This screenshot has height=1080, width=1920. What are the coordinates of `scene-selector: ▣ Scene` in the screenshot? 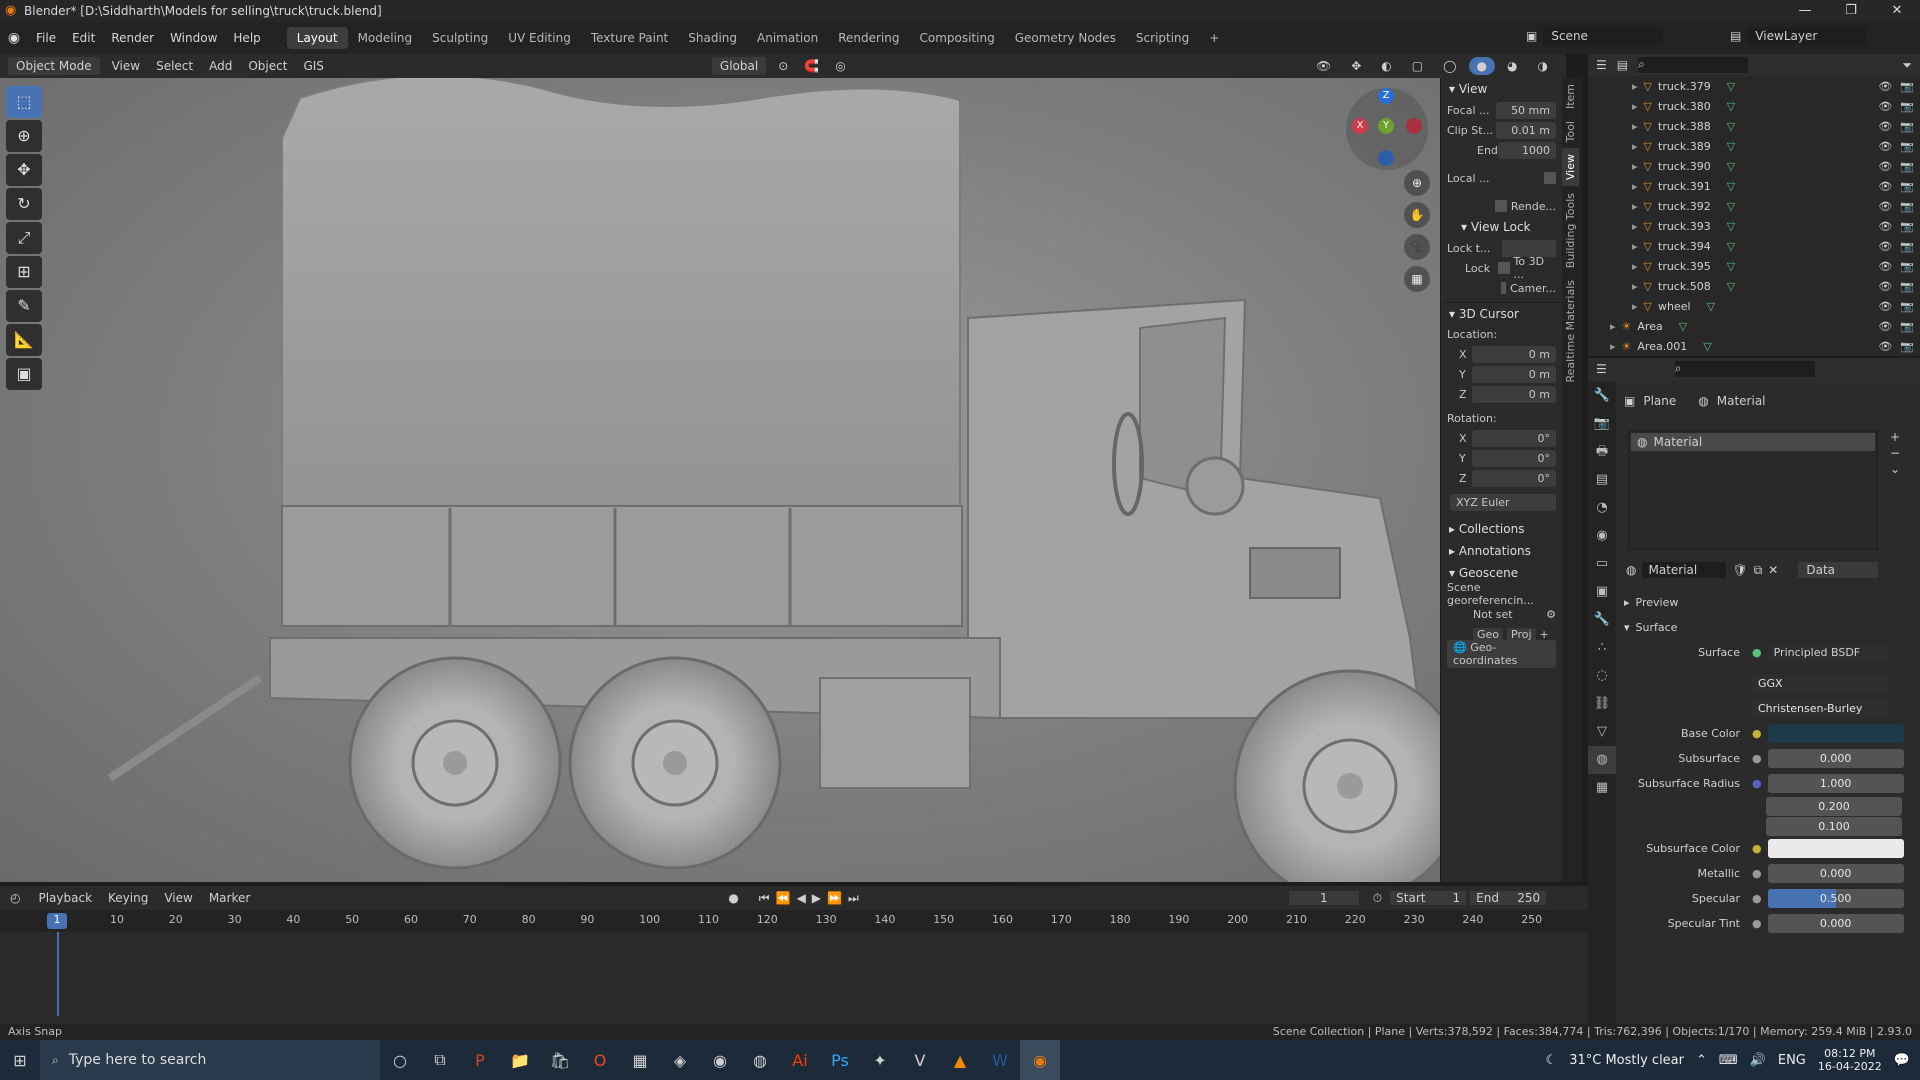 It's located at (1595, 36).